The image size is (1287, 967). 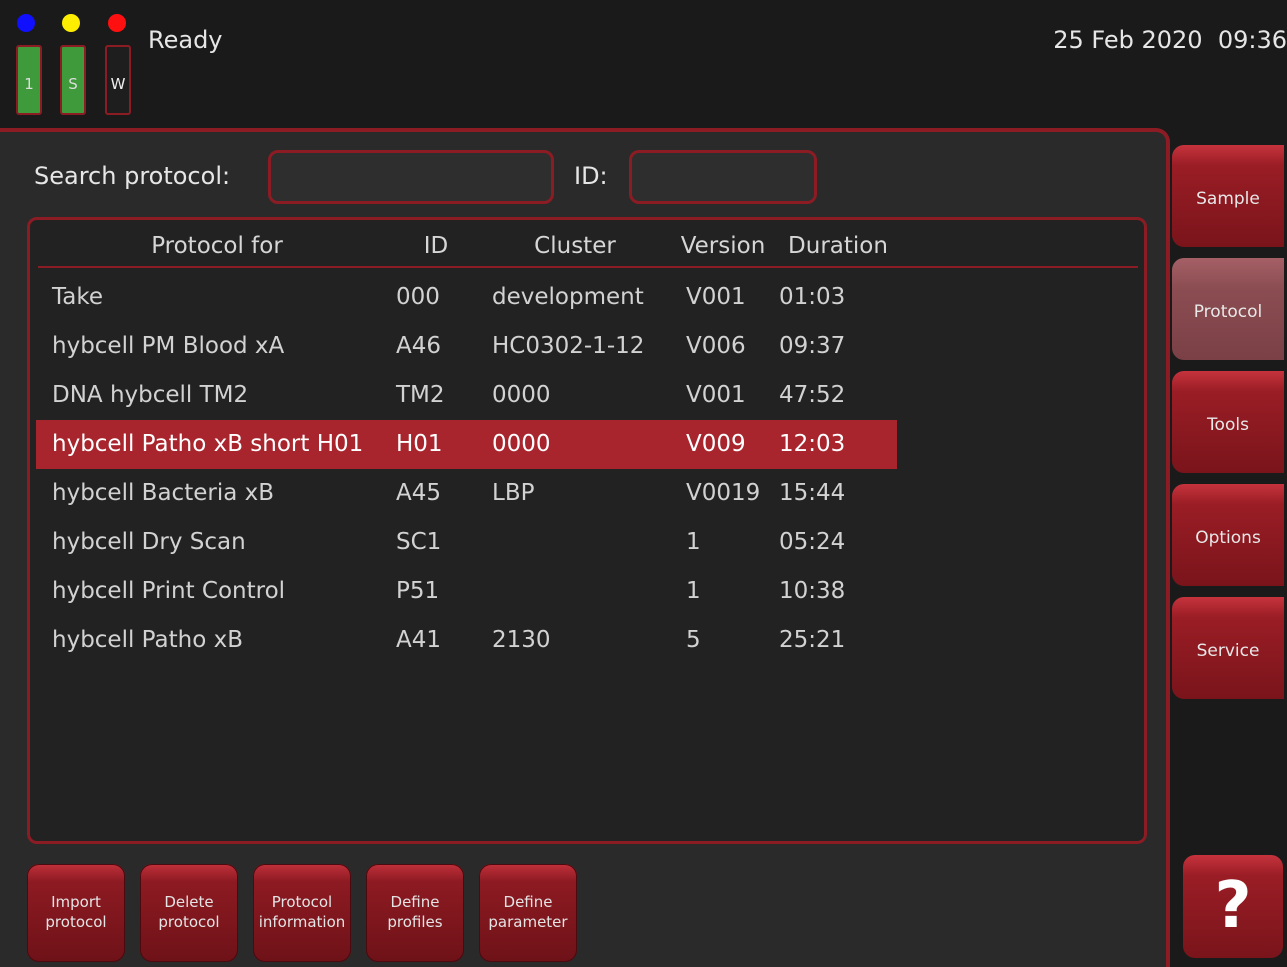 I want to click on define-parameter-label-line2: parameter, so click(x=528, y=922).